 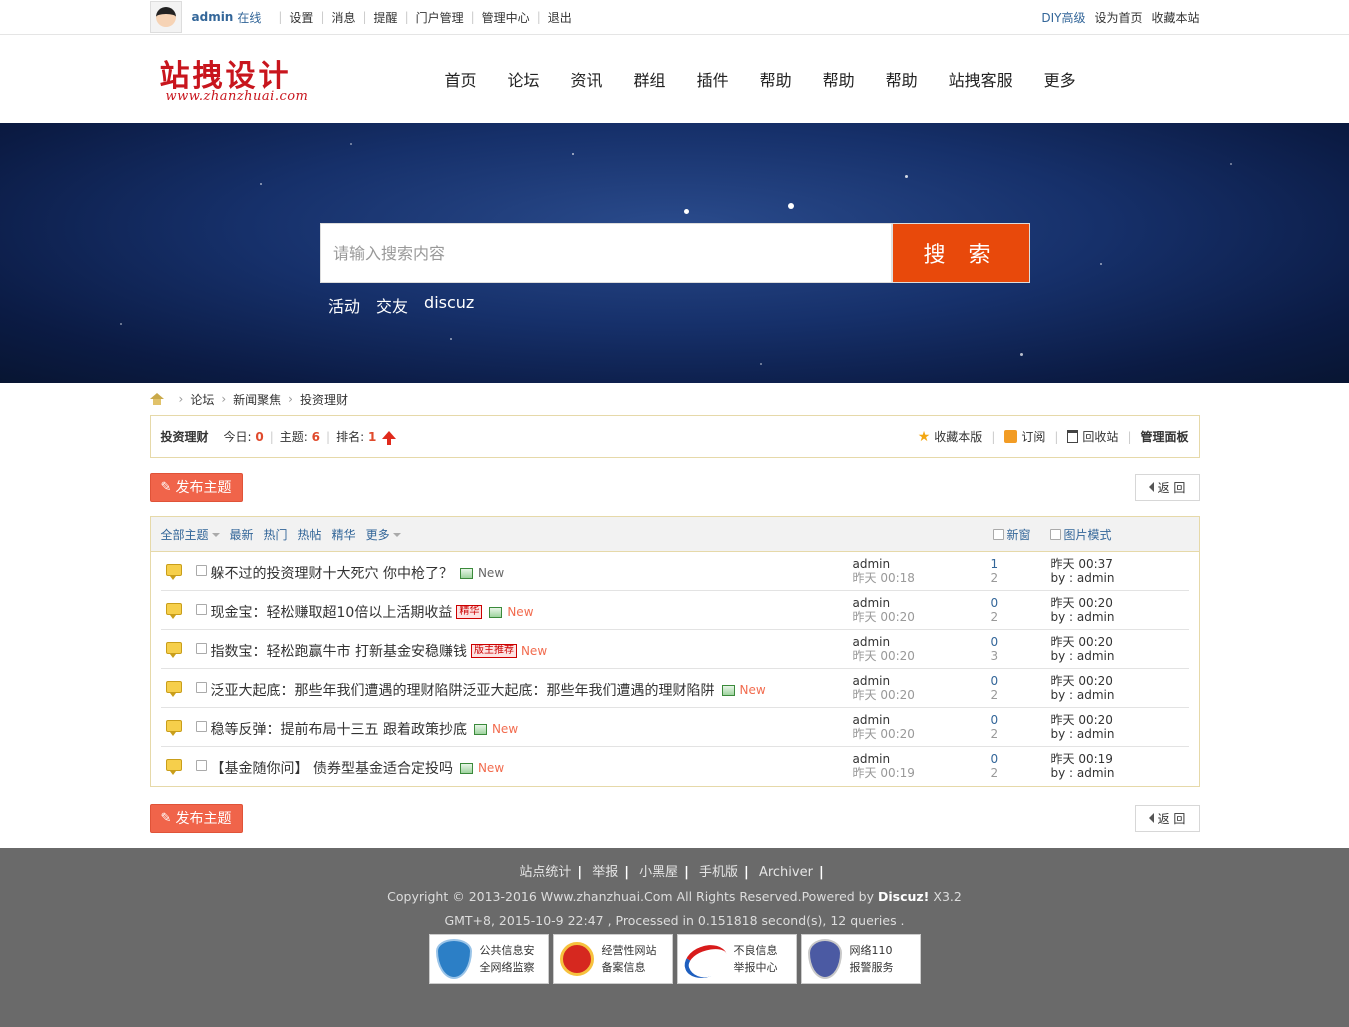 What do you see at coordinates (612, 959) in the screenshot?
I see `business-record-badge: 经营性网站 备案信息` at bounding box center [612, 959].